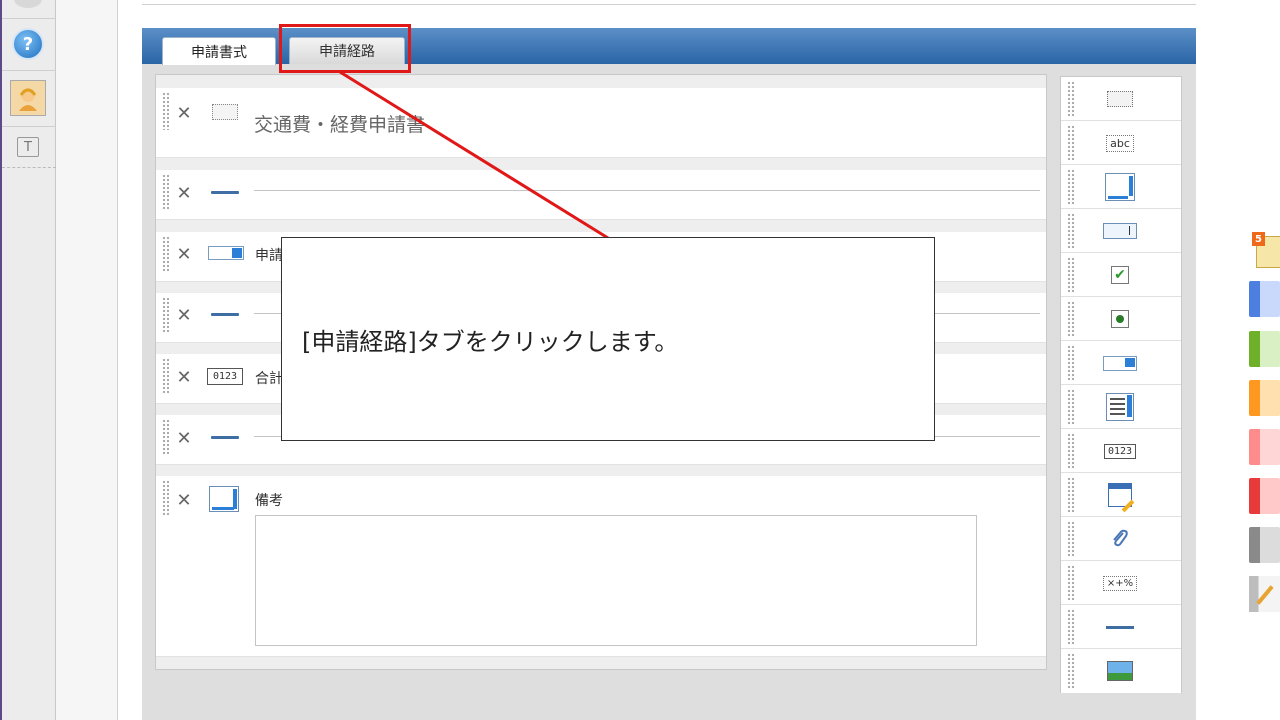 The image size is (1280, 720). I want to click on form-row-divider, so click(601, 195).